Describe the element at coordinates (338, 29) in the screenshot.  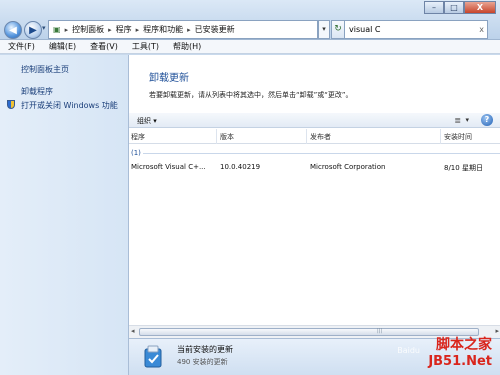
I see `refresh-button: ↻` at that location.